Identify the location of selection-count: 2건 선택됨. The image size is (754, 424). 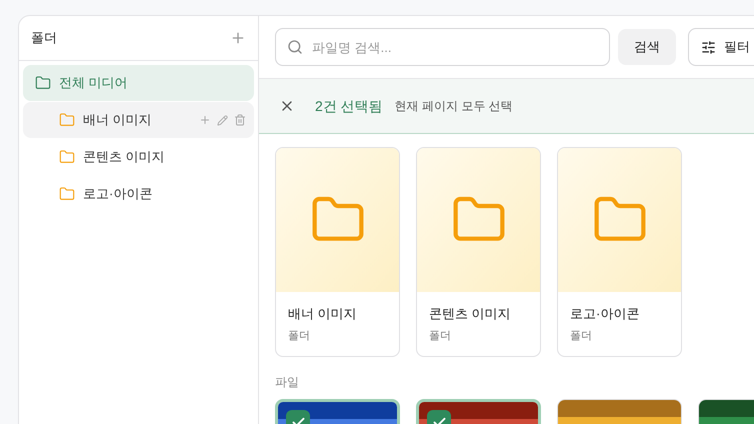
(349, 106).